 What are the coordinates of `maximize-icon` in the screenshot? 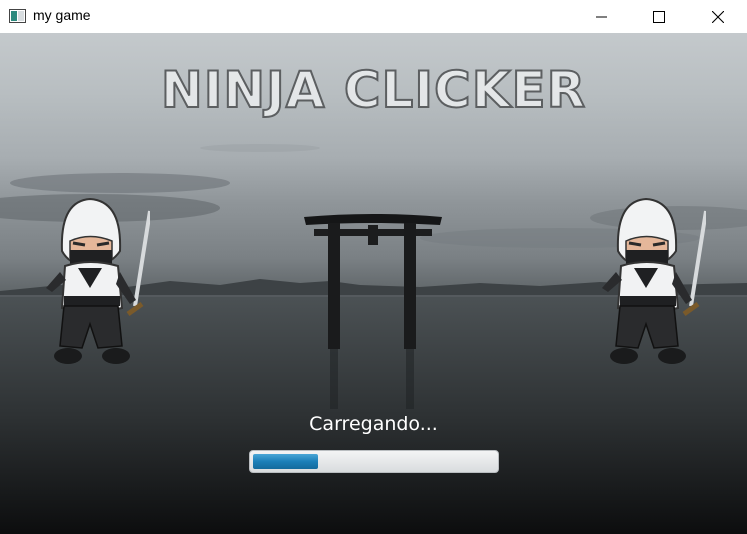 It's located at (659, 16).